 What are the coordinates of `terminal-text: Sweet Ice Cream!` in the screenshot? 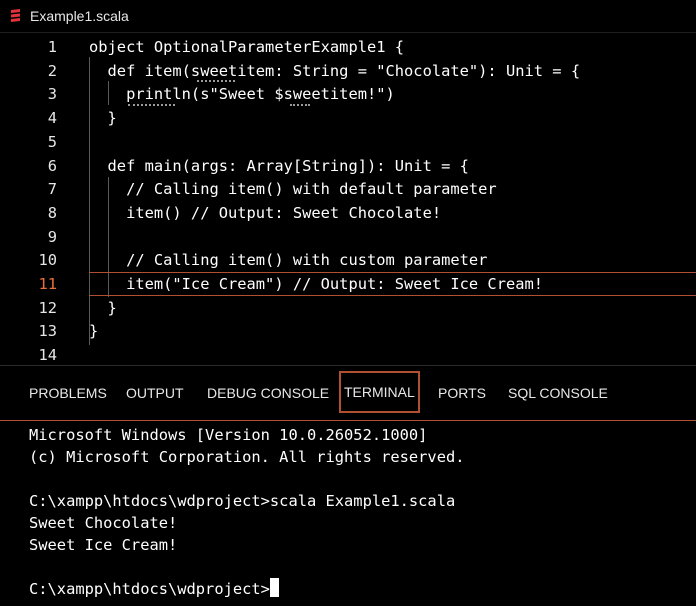 It's located at (103, 545).